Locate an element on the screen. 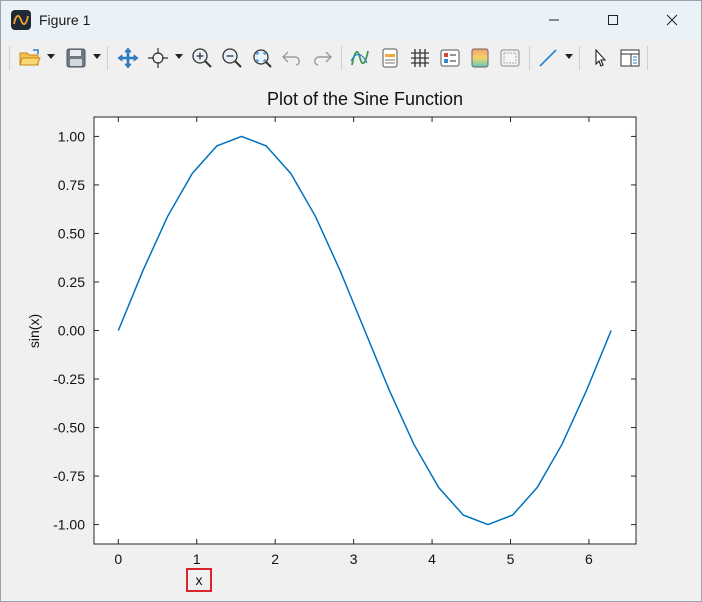  undo-icon is located at coordinates (291, 58).